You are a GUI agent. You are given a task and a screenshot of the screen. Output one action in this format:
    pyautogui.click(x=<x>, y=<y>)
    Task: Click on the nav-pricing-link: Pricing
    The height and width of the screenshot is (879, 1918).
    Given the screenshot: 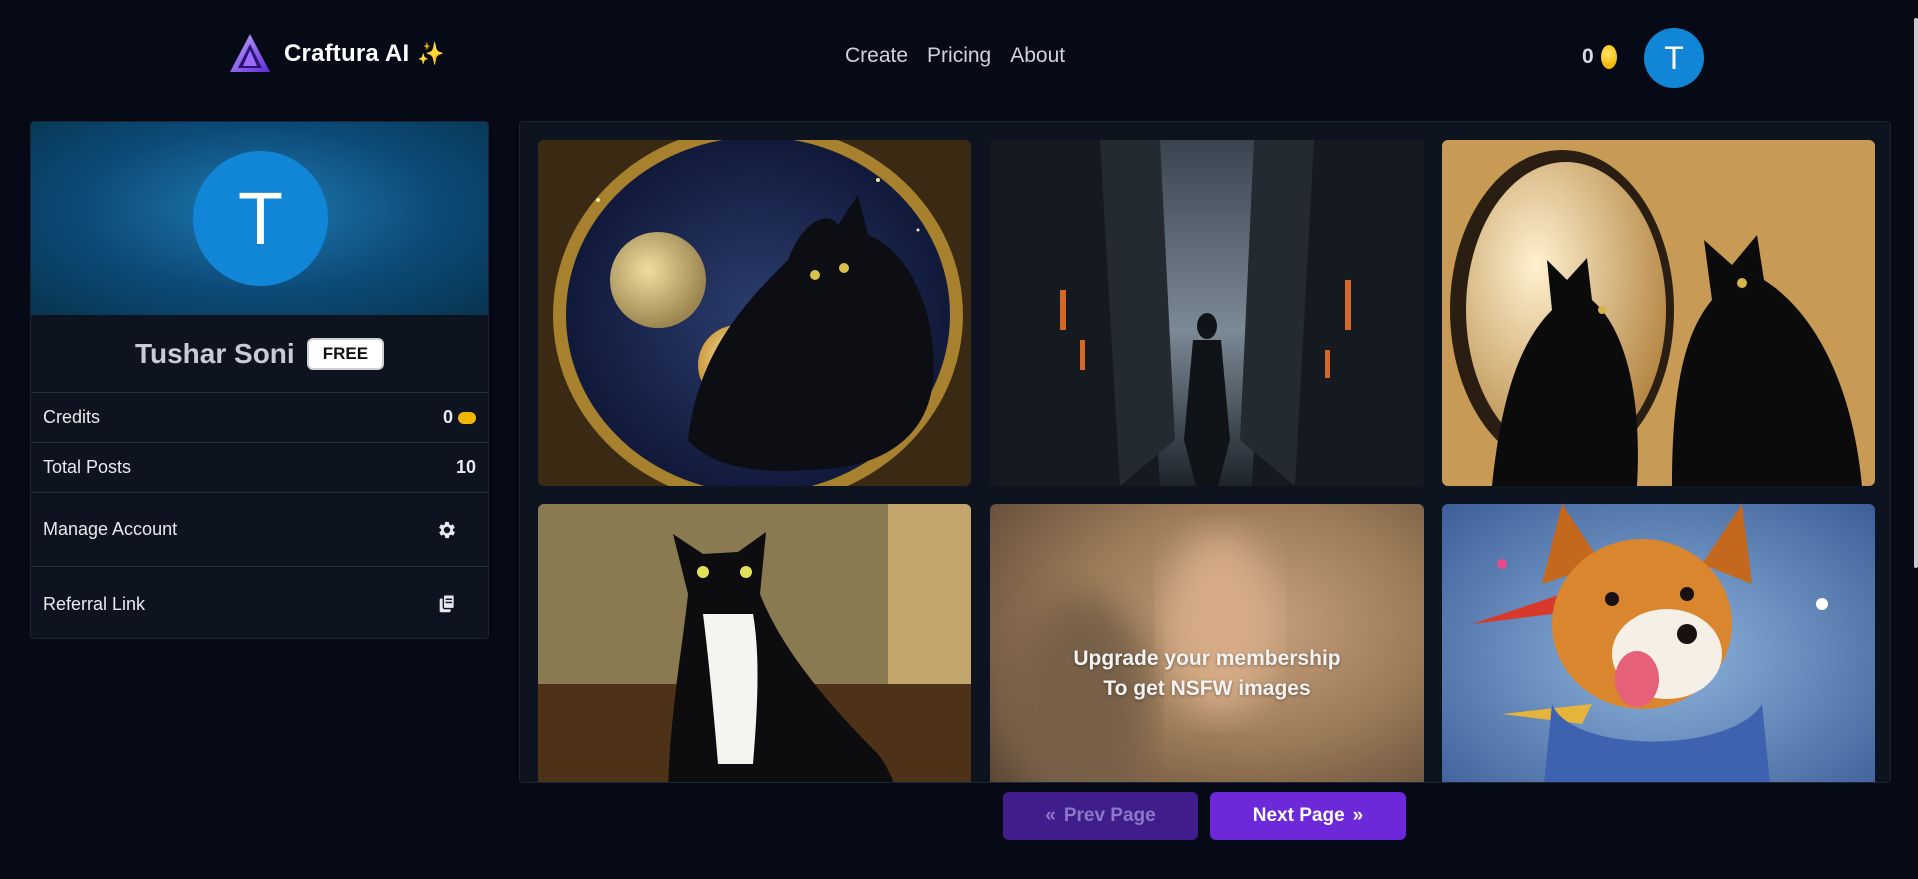 What is the action you would take?
    pyautogui.click(x=959, y=56)
    